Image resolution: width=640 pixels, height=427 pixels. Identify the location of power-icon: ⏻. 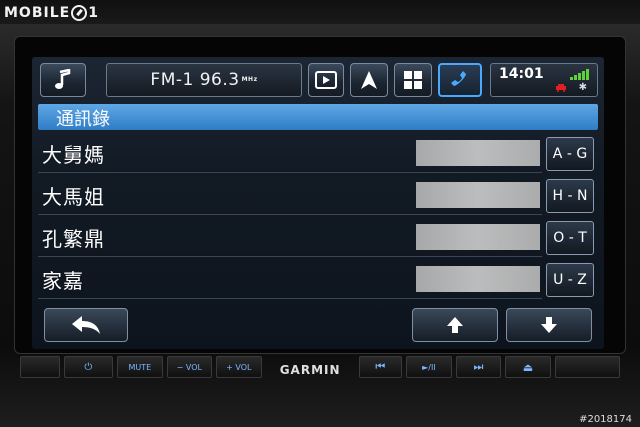
(88, 367).